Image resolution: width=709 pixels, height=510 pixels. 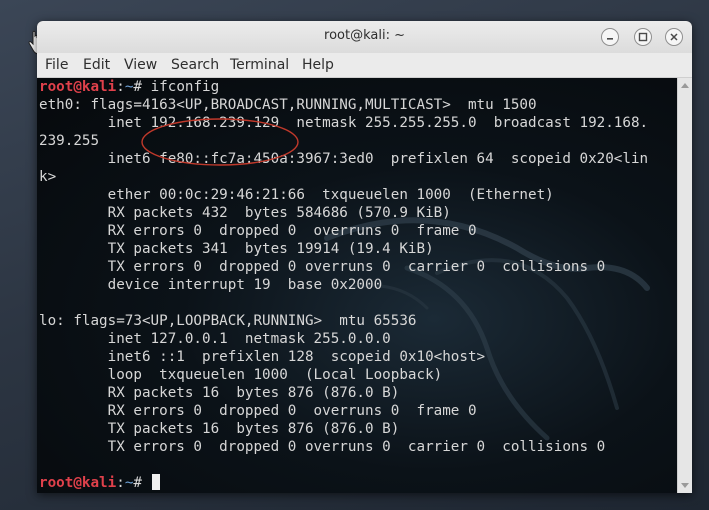 What do you see at coordinates (211, 285) in the screenshot?
I see `output-line: device interrupt 19 base 0x2000` at bounding box center [211, 285].